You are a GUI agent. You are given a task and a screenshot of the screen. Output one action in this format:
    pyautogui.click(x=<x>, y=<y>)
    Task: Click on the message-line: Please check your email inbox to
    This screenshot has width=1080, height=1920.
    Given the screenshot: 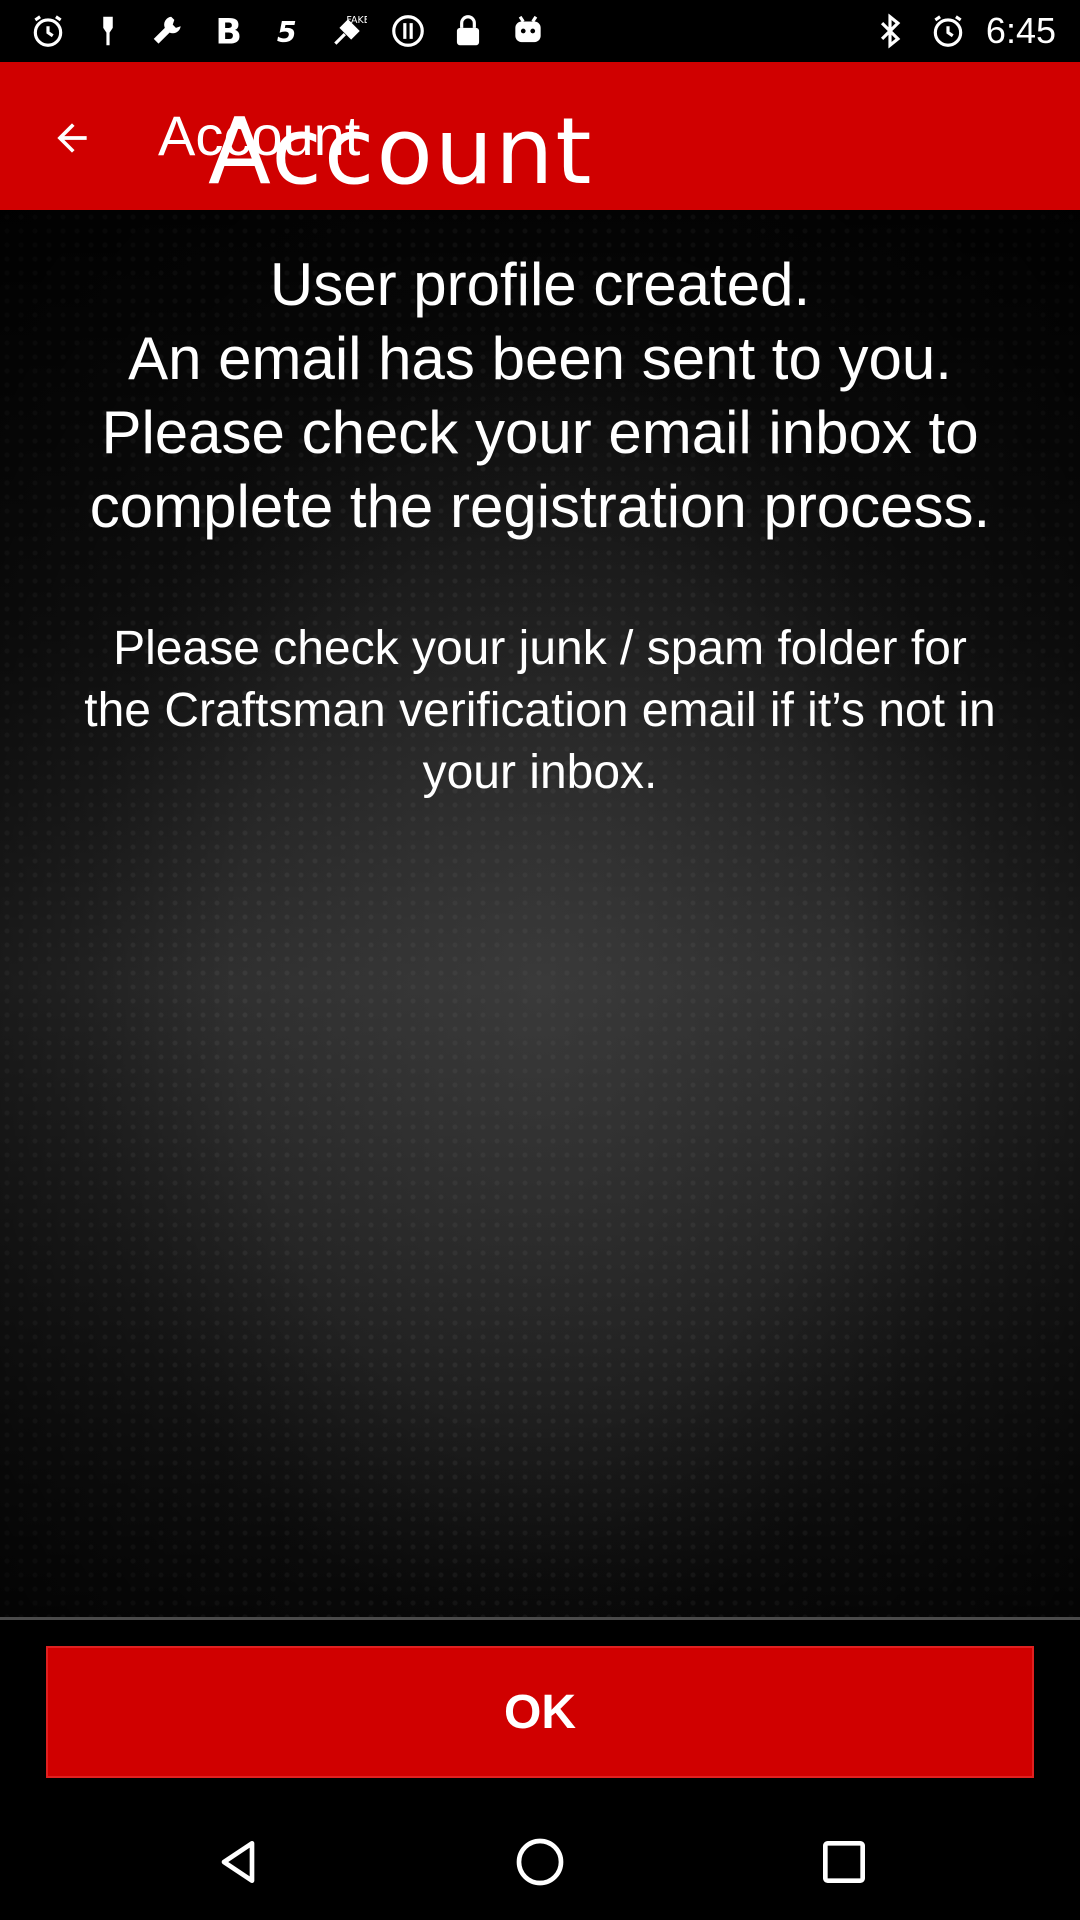 What is the action you would take?
    pyautogui.click(x=540, y=432)
    